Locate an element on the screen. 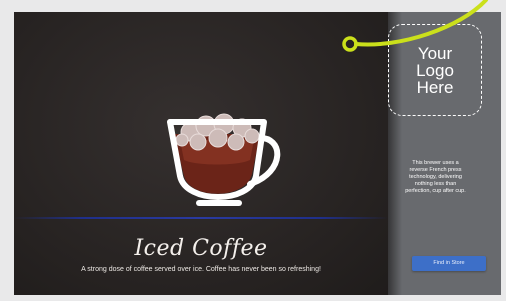  logo-line-3: Here is located at coordinates (435, 87).